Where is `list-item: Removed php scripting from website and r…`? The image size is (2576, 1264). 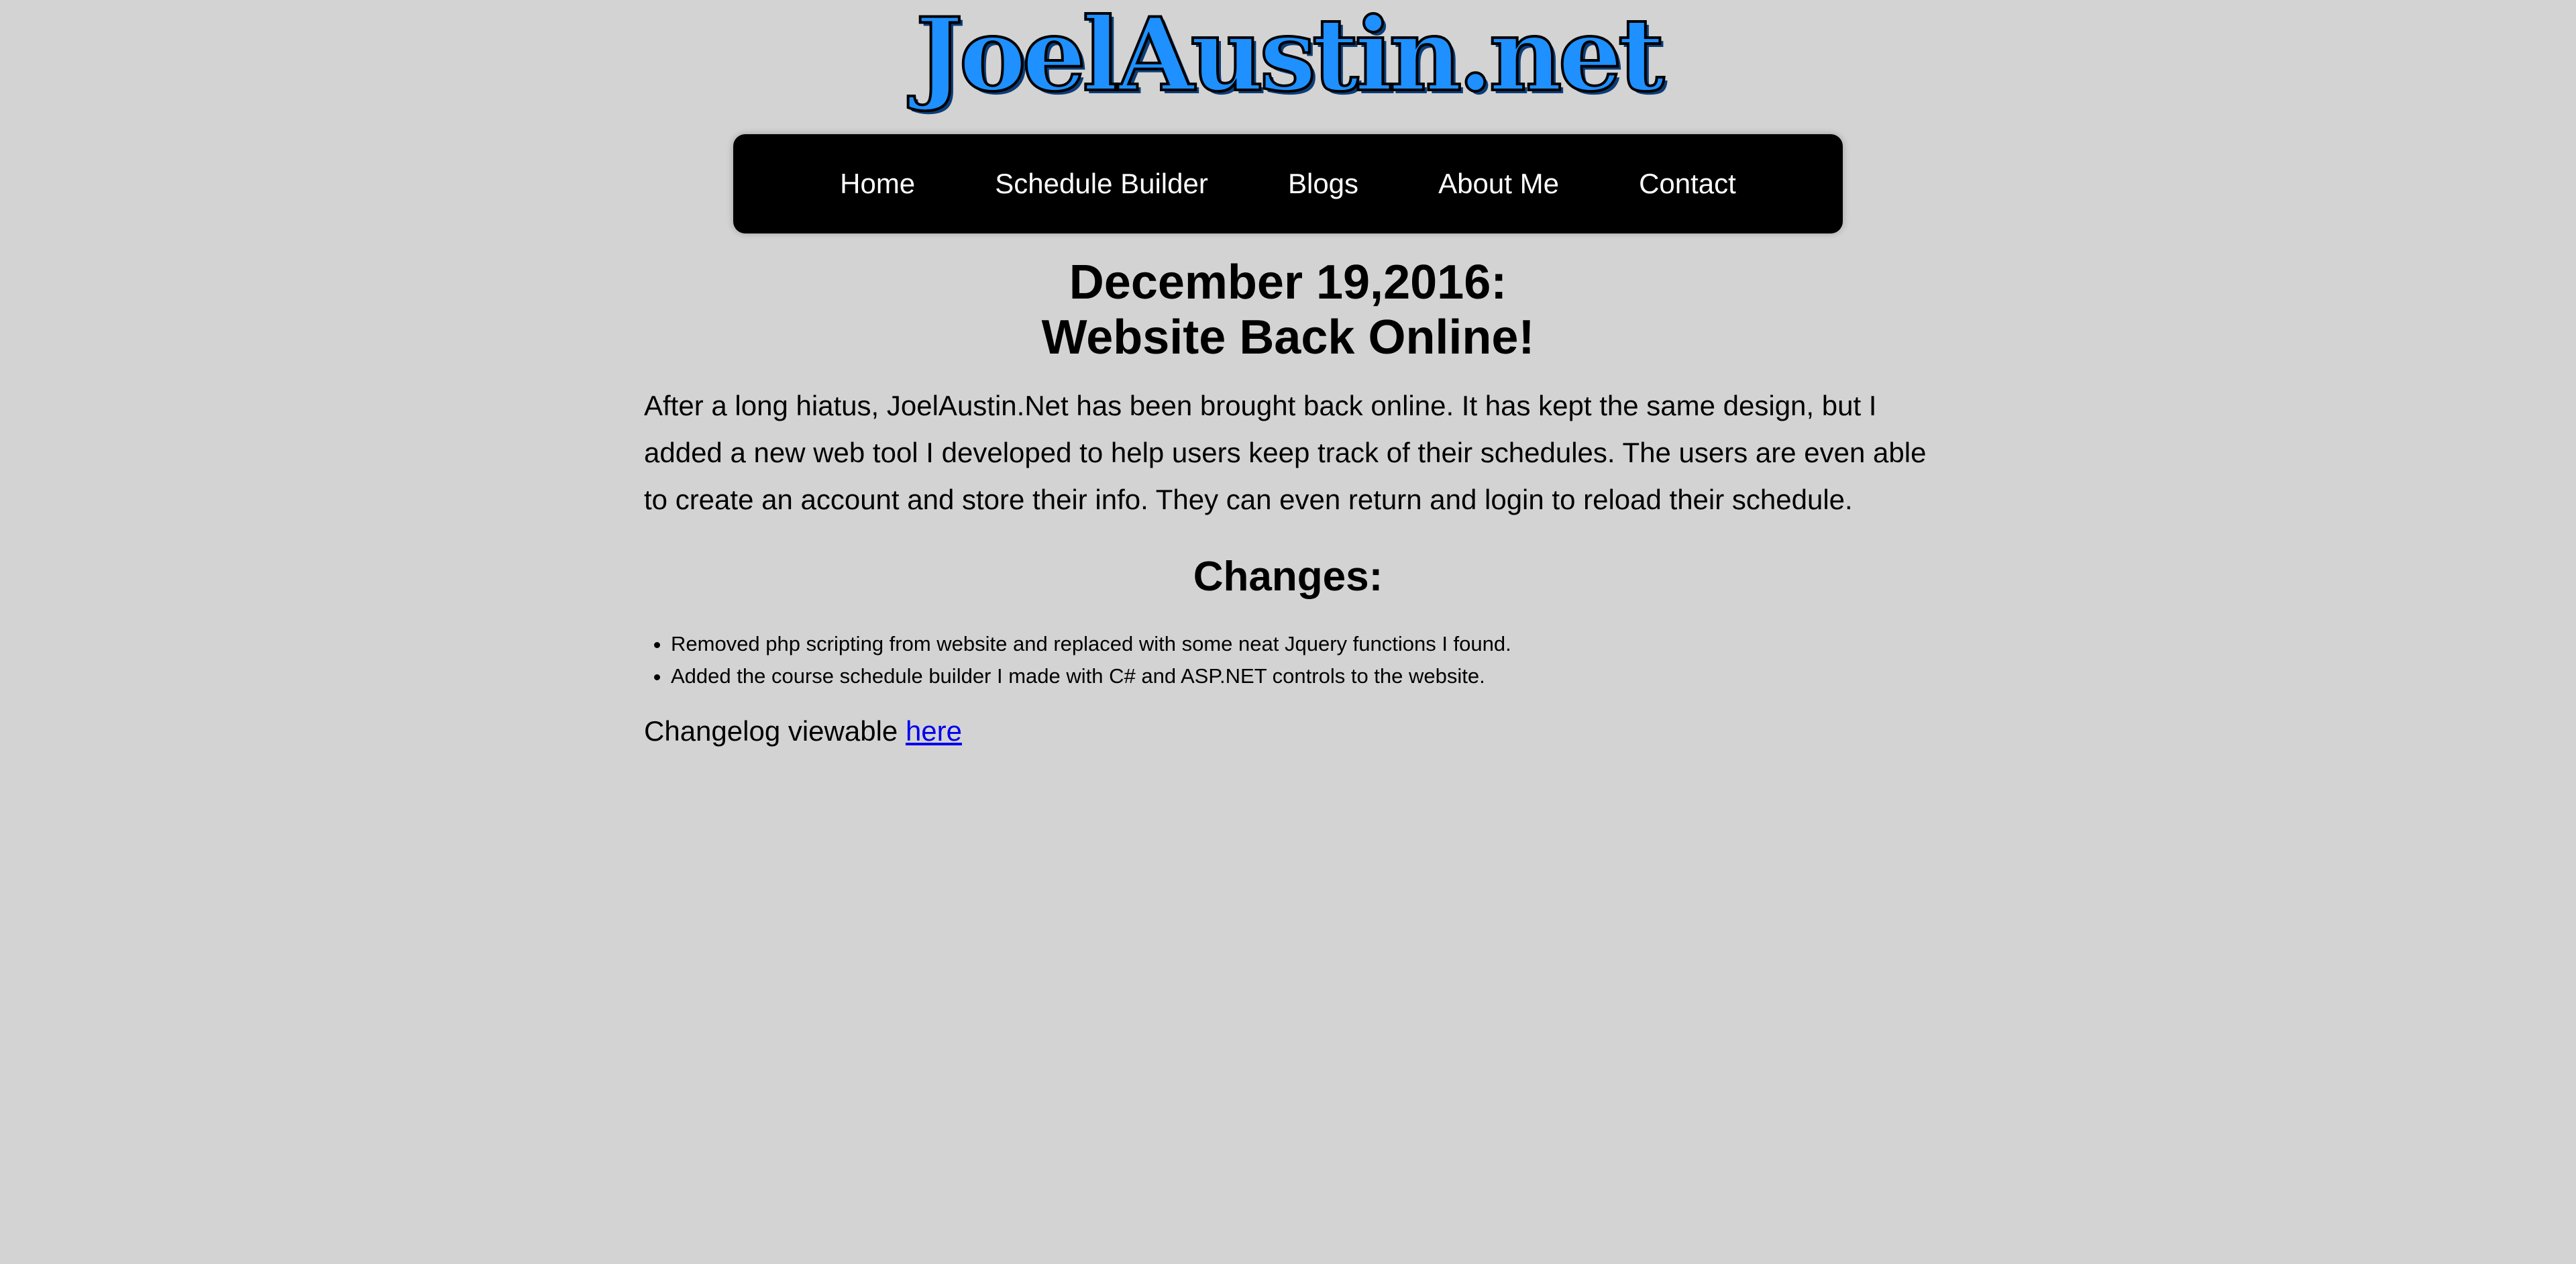
list-item: Removed php scripting from website and r… is located at coordinates (1301, 644).